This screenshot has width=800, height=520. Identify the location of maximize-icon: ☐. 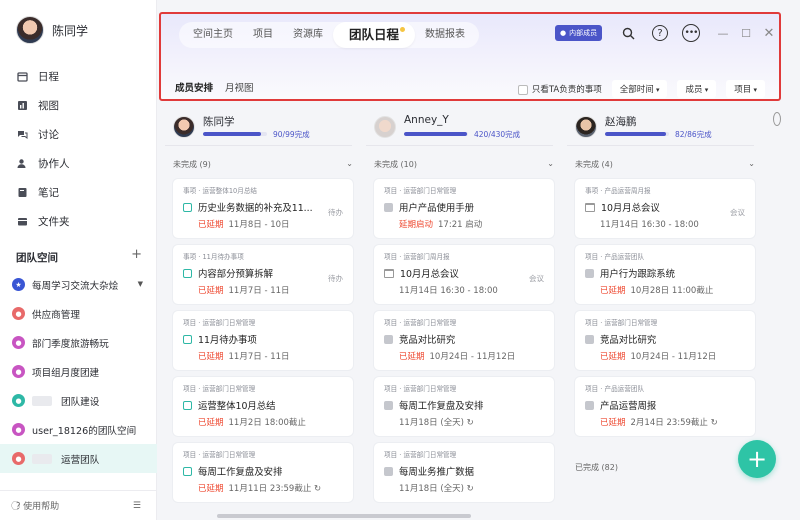
(746, 33).